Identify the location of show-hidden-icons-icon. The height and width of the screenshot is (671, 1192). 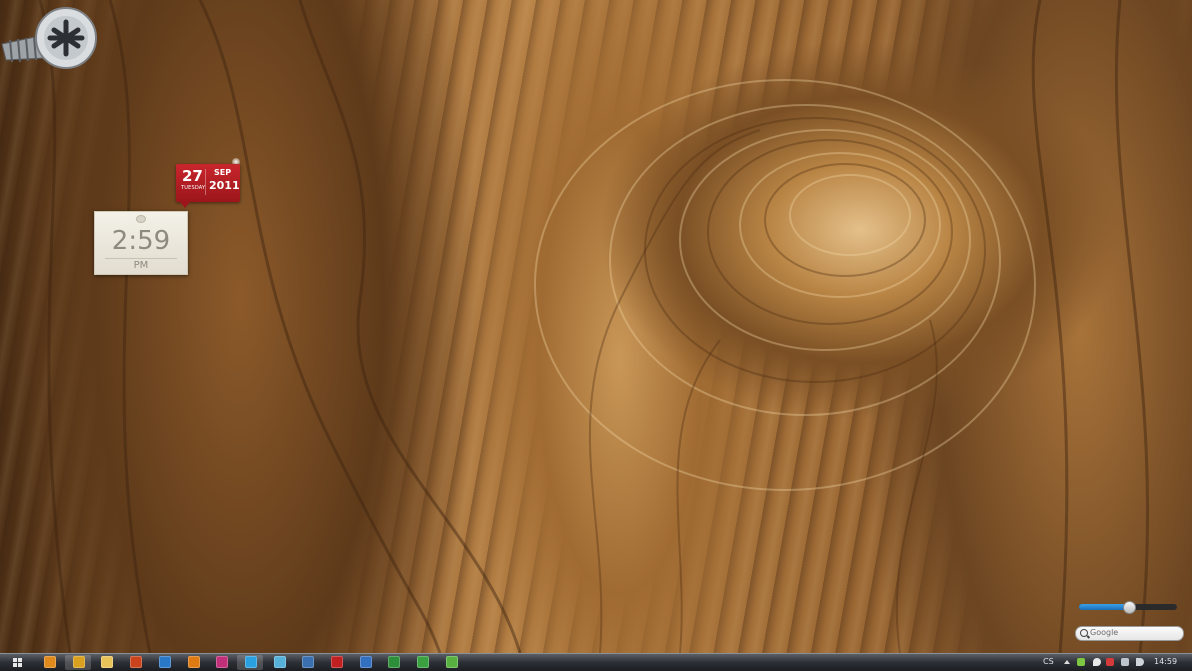
(1067, 662).